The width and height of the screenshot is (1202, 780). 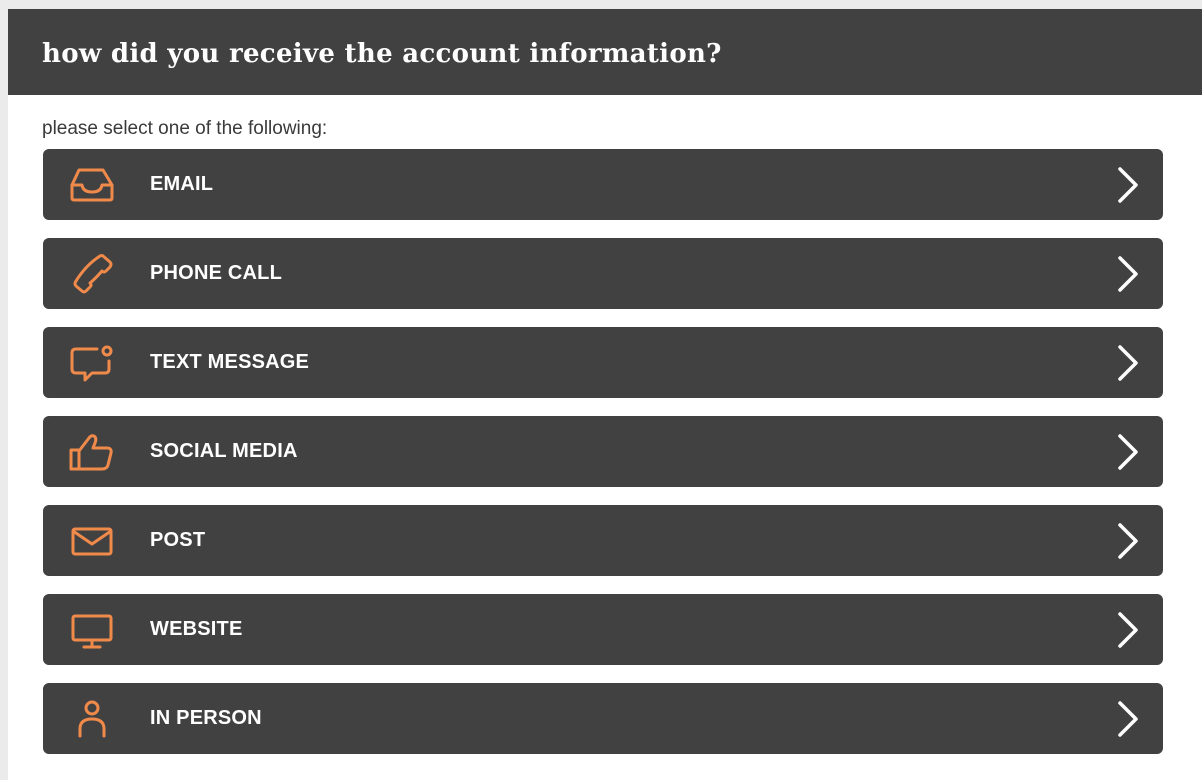 What do you see at coordinates (603, 540) in the screenshot?
I see `option-post: POST` at bounding box center [603, 540].